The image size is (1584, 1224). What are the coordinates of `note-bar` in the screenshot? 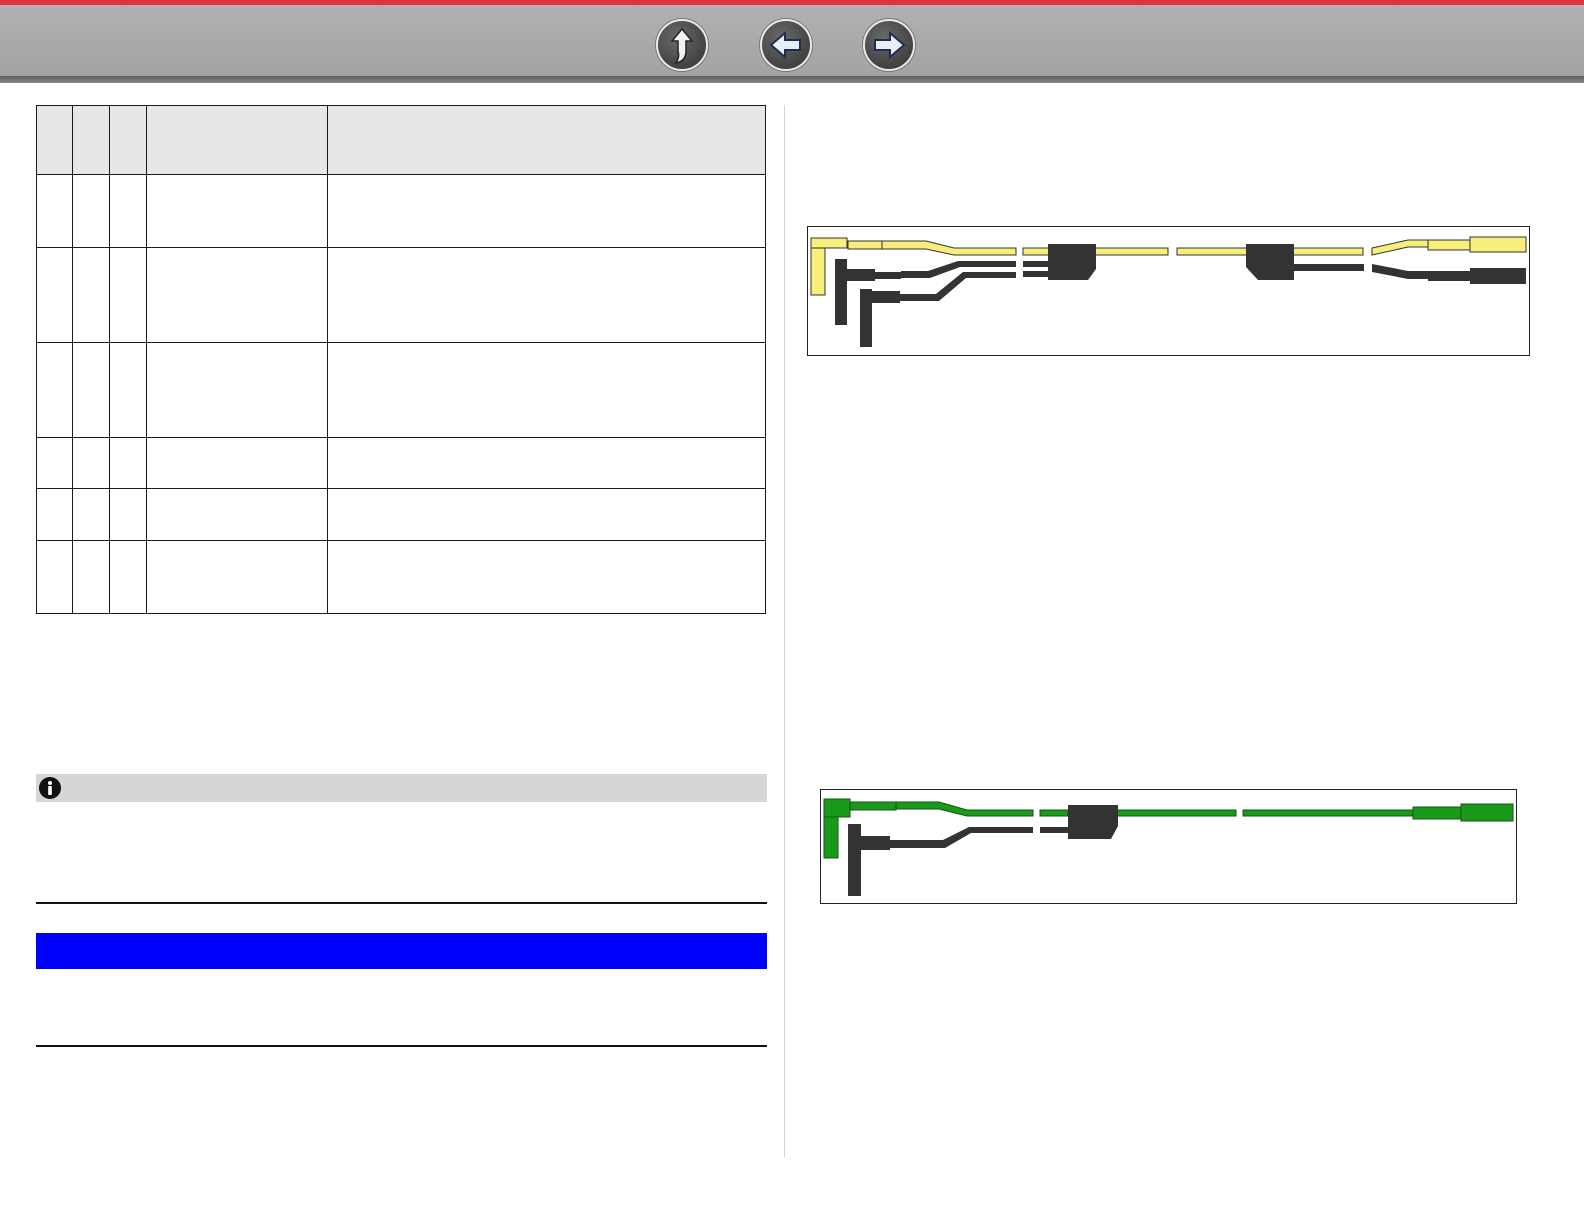 It's located at (401, 788).